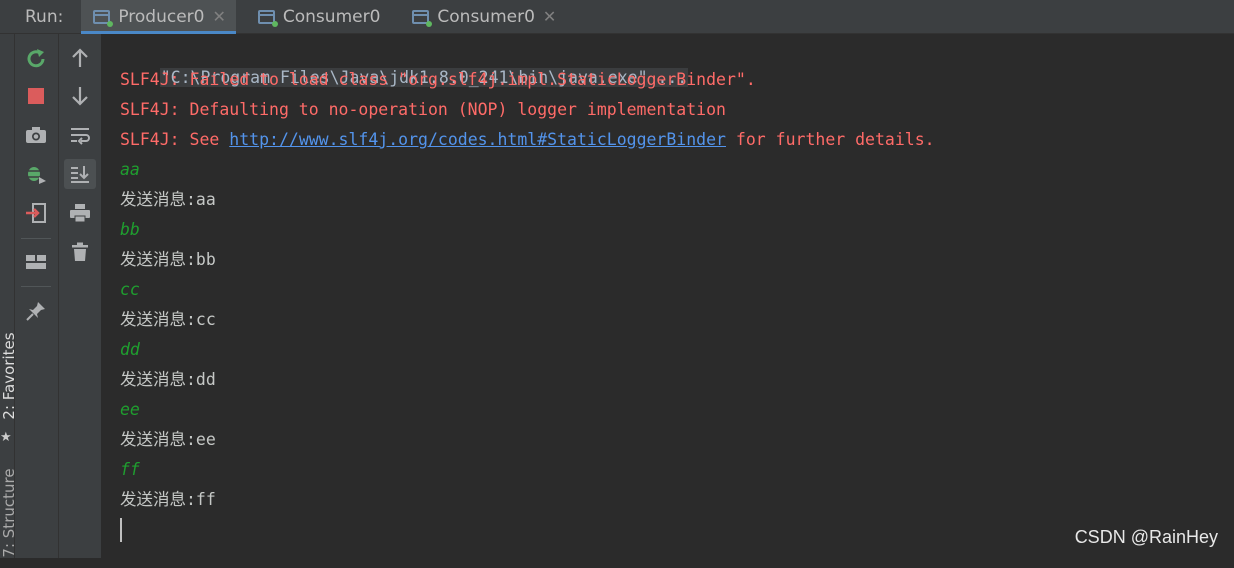 This screenshot has height=568, width=1234. I want to click on user-input-line: bb, so click(130, 229).